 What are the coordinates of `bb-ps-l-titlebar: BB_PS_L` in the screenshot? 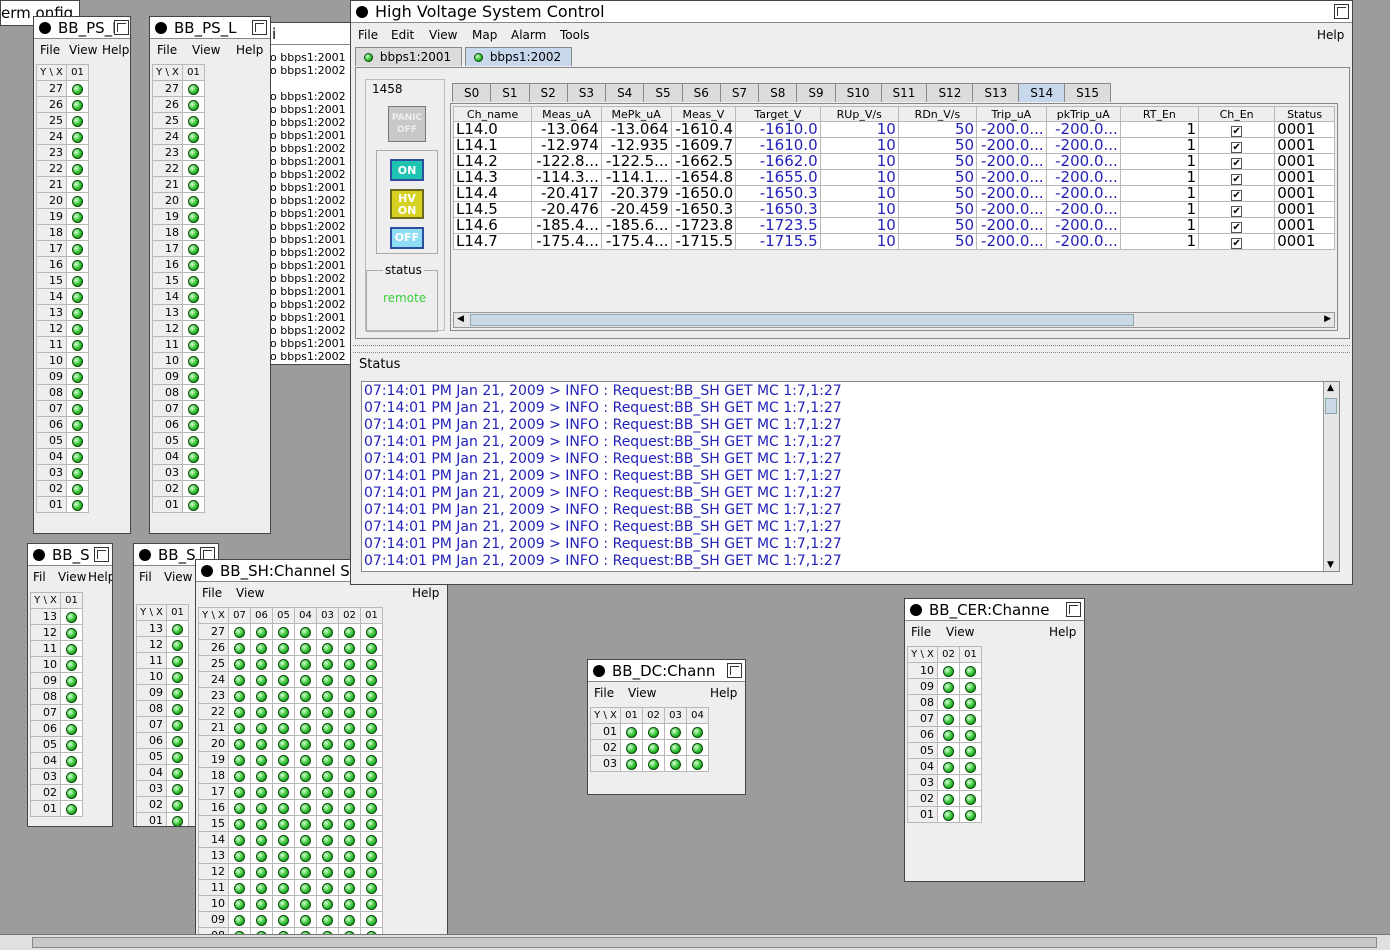 It's located at (210, 28).